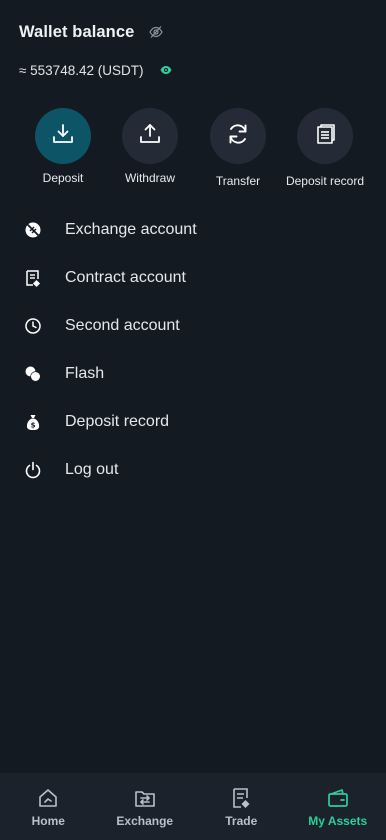 The width and height of the screenshot is (386, 840). What do you see at coordinates (241, 798) in the screenshot?
I see `trade-doc-icon` at bounding box center [241, 798].